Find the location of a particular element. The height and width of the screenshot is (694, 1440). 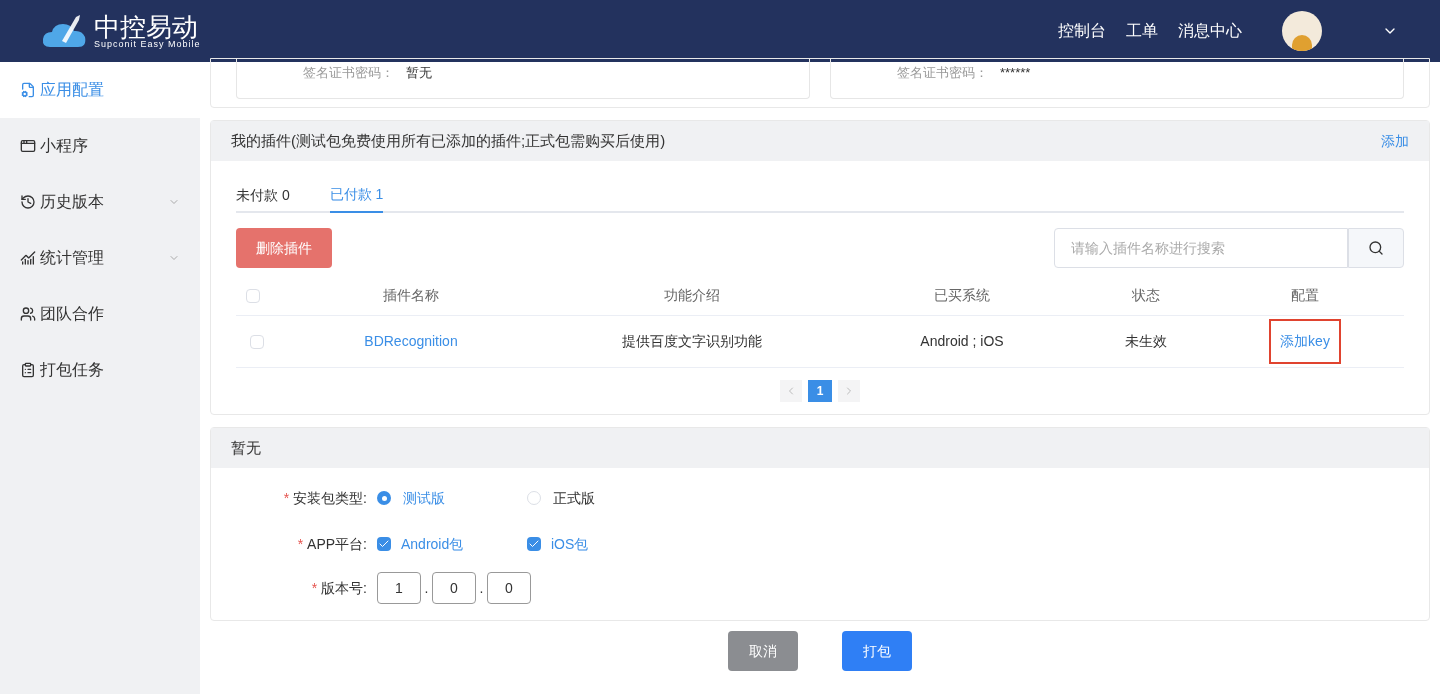

field-value: ****** is located at coordinates (1015, 73).